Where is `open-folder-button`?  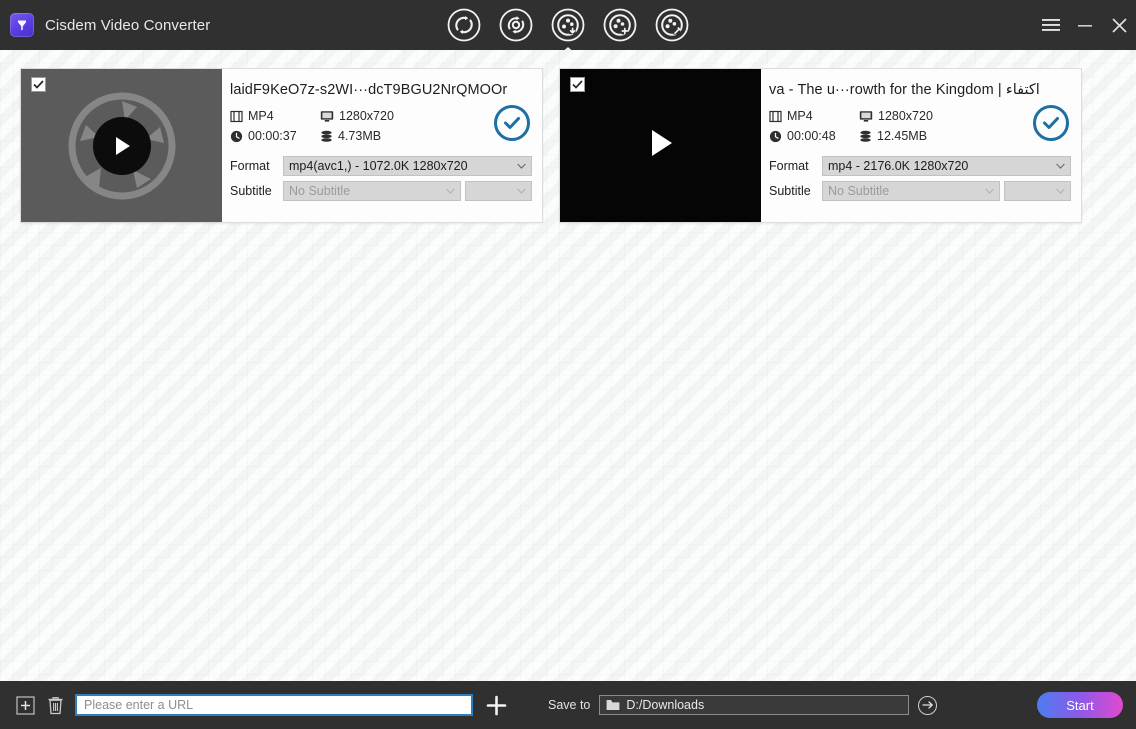
open-folder-button is located at coordinates (928, 705).